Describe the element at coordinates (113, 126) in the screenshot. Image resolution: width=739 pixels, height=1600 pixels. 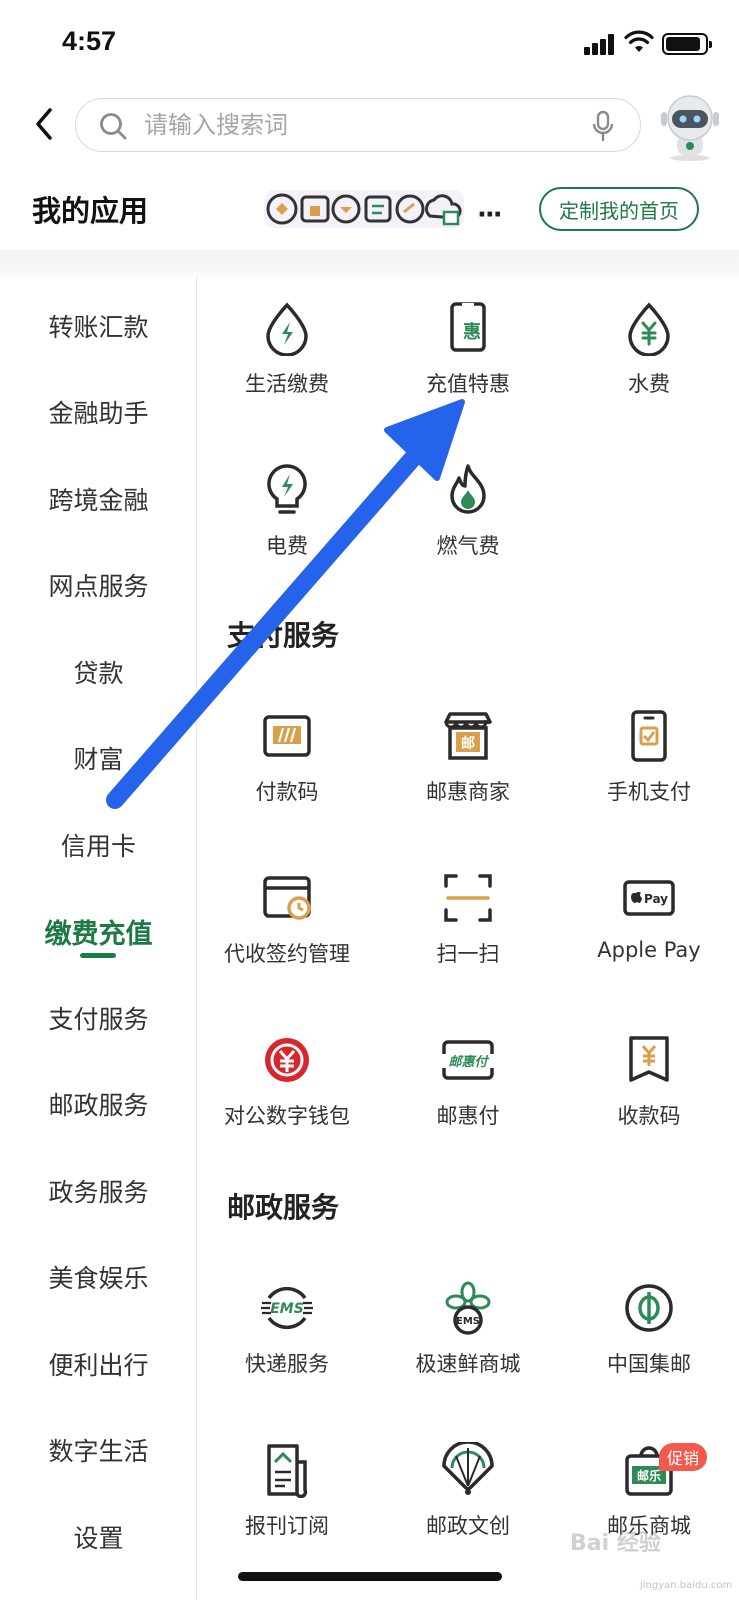
I see `search-icon` at that location.